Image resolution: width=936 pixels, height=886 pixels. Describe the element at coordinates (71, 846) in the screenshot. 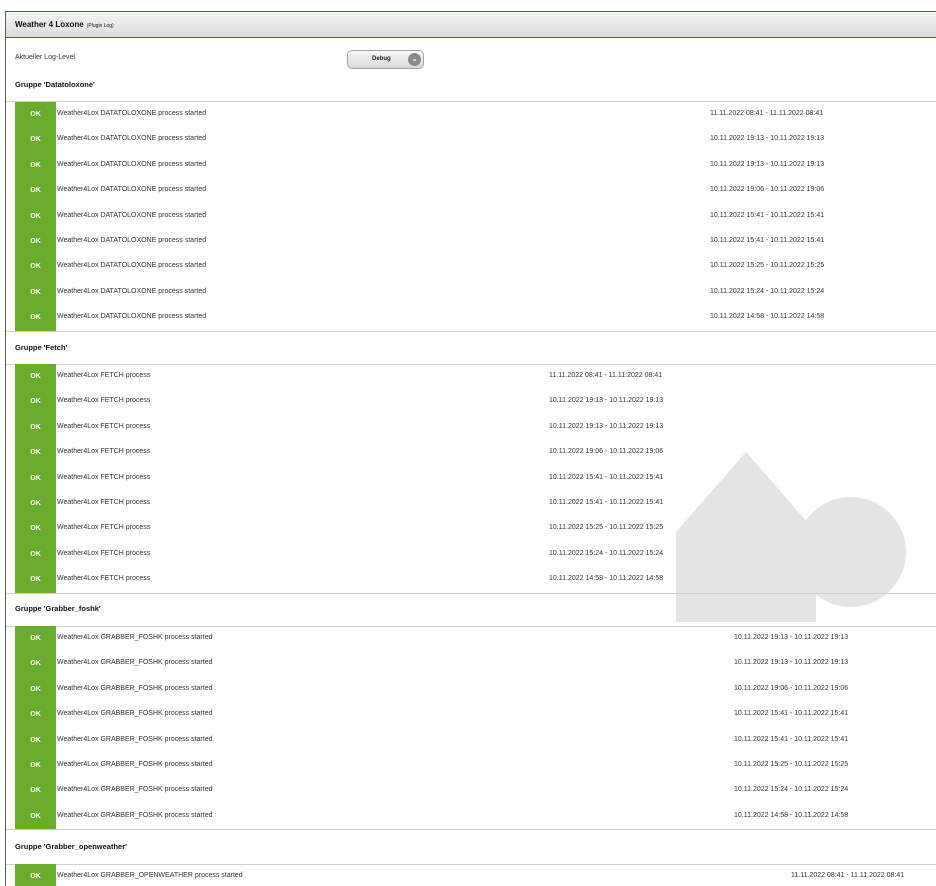

I see `group-title: Gruppe 'Grabber_openweather'` at that location.